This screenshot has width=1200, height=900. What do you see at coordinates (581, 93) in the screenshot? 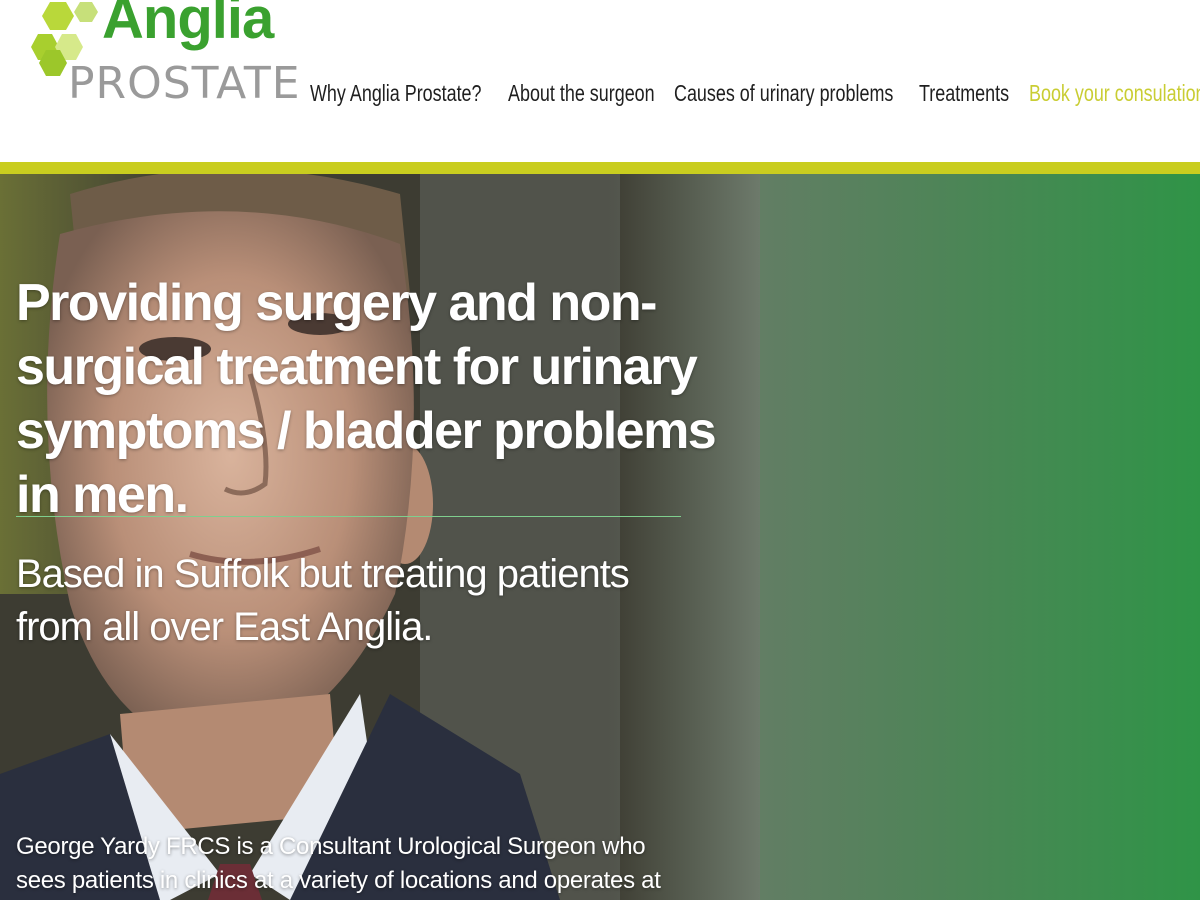
I see `nav-item-about-the-surgeon: About the surgeon` at bounding box center [581, 93].